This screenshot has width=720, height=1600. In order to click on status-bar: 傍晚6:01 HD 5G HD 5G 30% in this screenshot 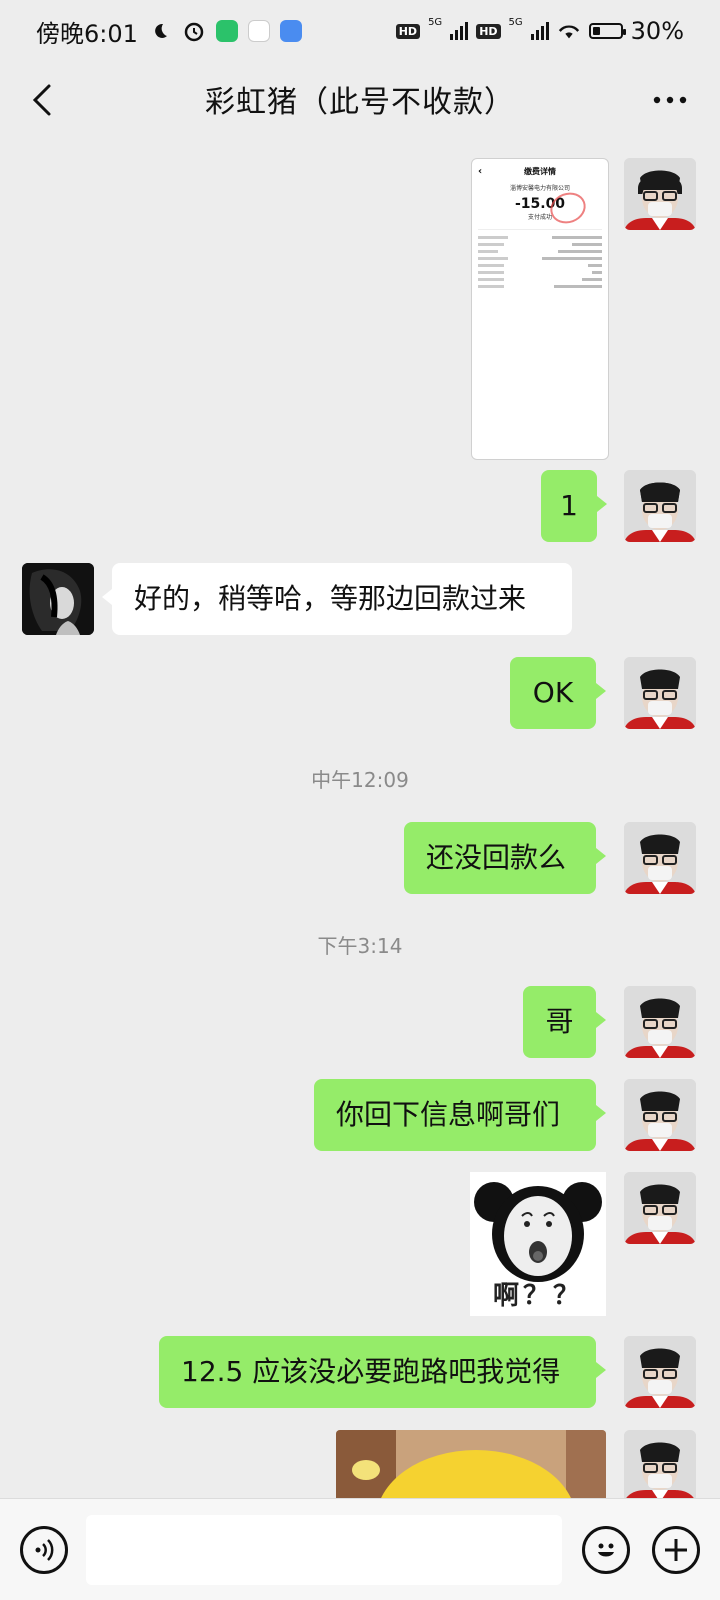, I will do `click(360, 31)`.